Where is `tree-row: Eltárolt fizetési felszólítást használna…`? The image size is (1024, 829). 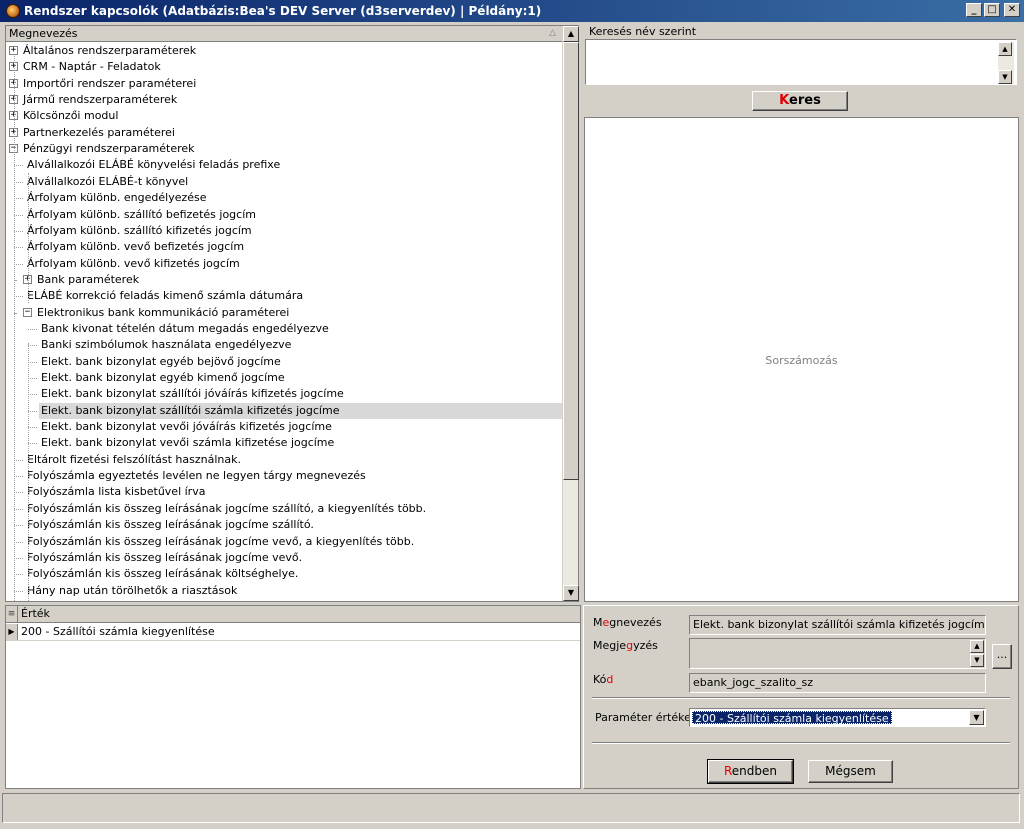
tree-row: Eltárolt fizetési felszólítást használna… is located at coordinates (284, 460).